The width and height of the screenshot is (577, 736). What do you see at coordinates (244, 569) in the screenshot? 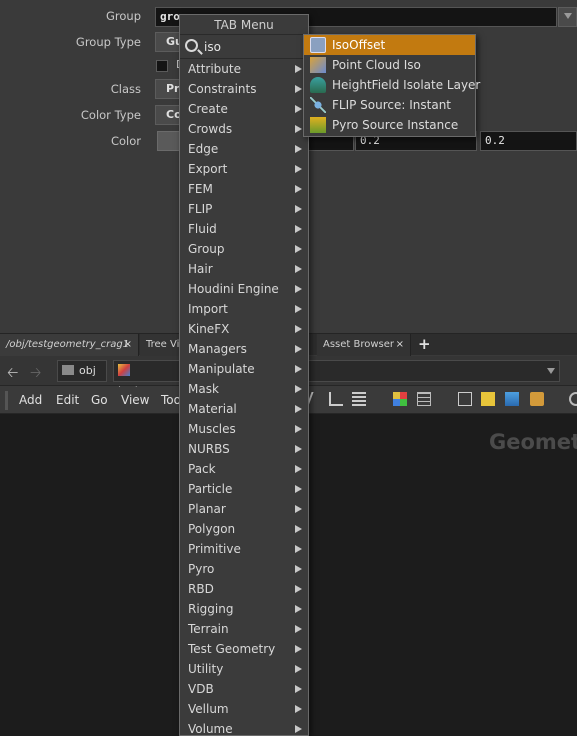
I see `menu-item-pyro: Pyro` at bounding box center [244, 569].